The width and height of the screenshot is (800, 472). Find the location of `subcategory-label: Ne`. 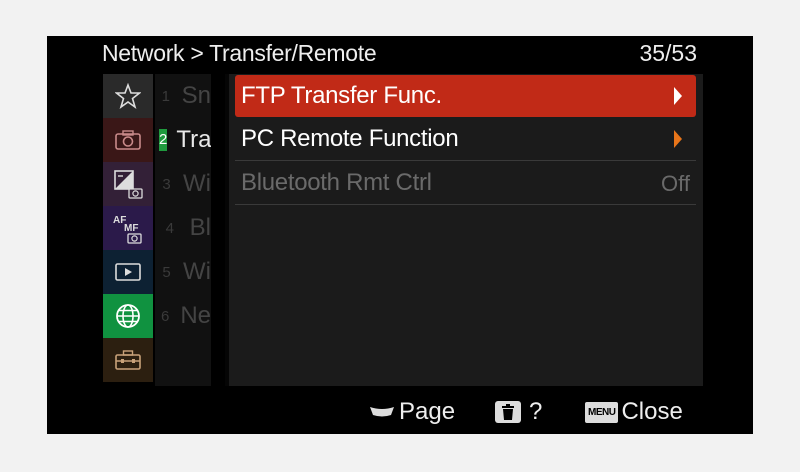

subcategory-label: Ne is located at coordinates (195, 315).